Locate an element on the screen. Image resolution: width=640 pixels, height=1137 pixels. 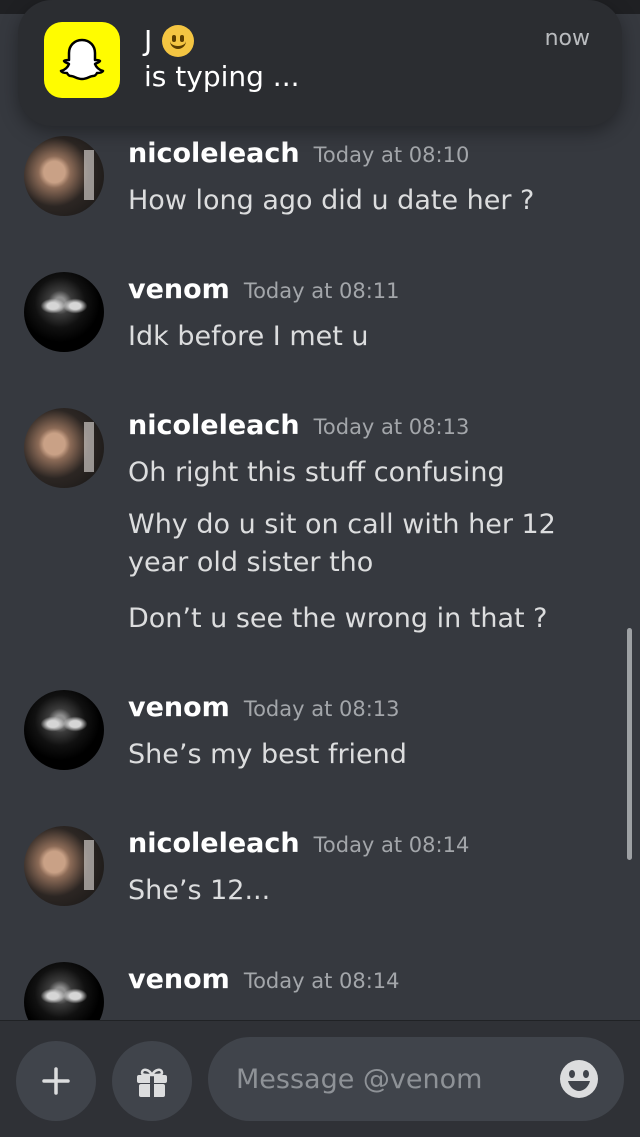
add-attachment-button is located at coordinates (56, 1081).